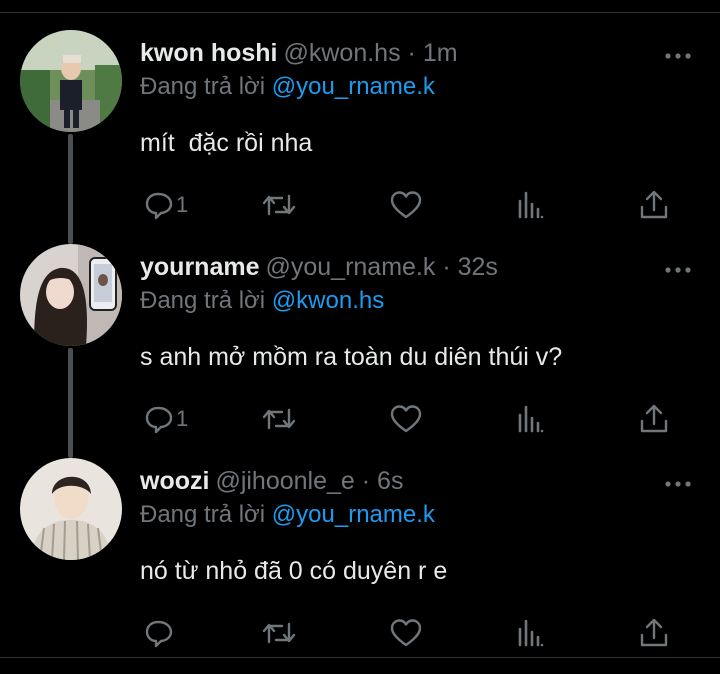  Describe the element at coordinates (294, 571) in the screenshot. I see `tweet-text: nó từ nhỏ đã 0 có duyên r e` at that location.